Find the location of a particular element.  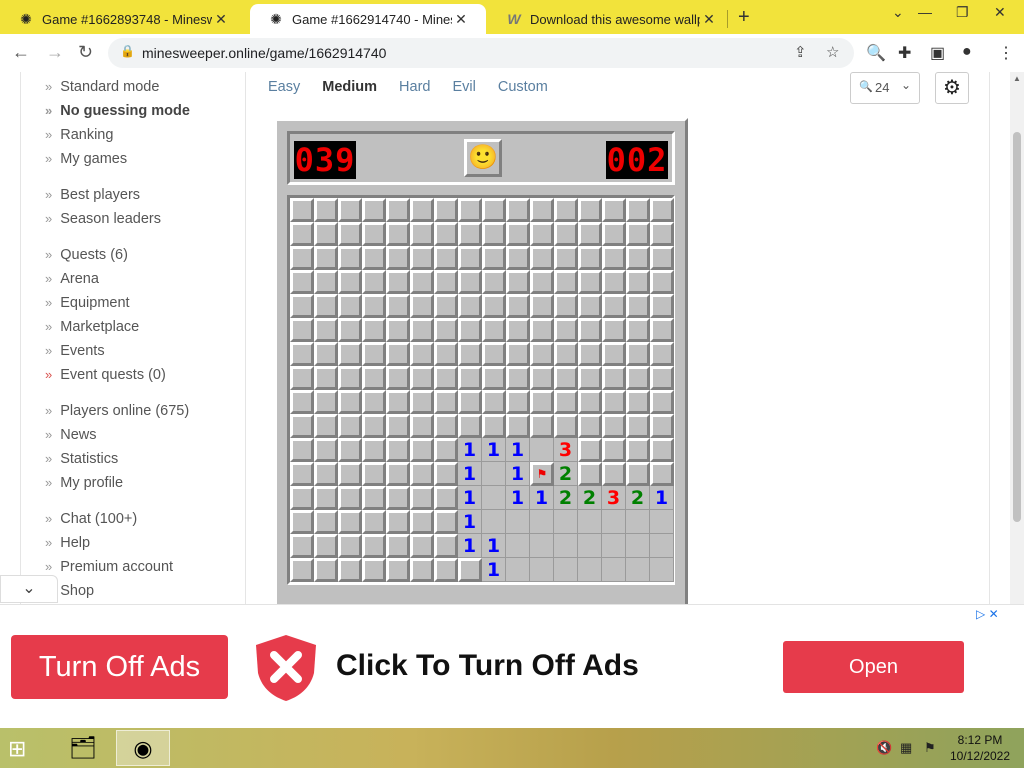

side-panel-icon: ▣ is located at coordinates (937, 53).